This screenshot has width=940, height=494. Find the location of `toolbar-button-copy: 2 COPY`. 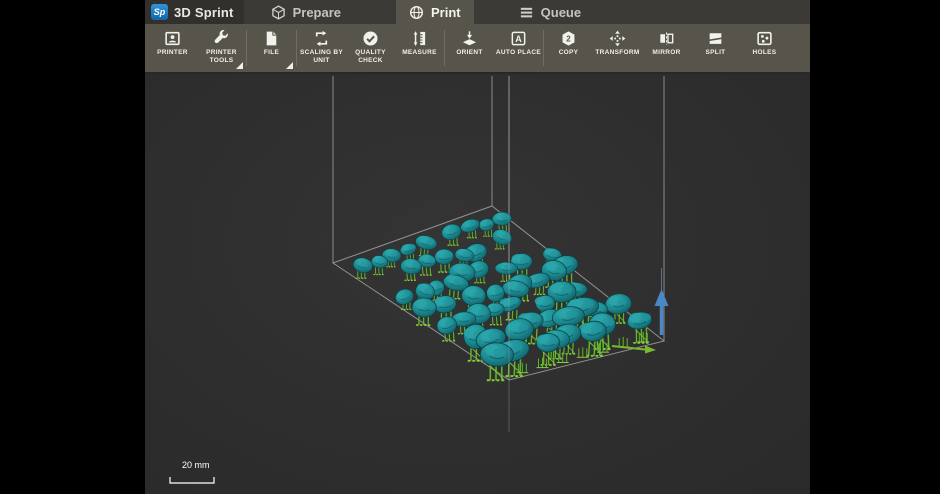

toolbar-button-copy: 2 COPY is located at coordinates (568, 48).